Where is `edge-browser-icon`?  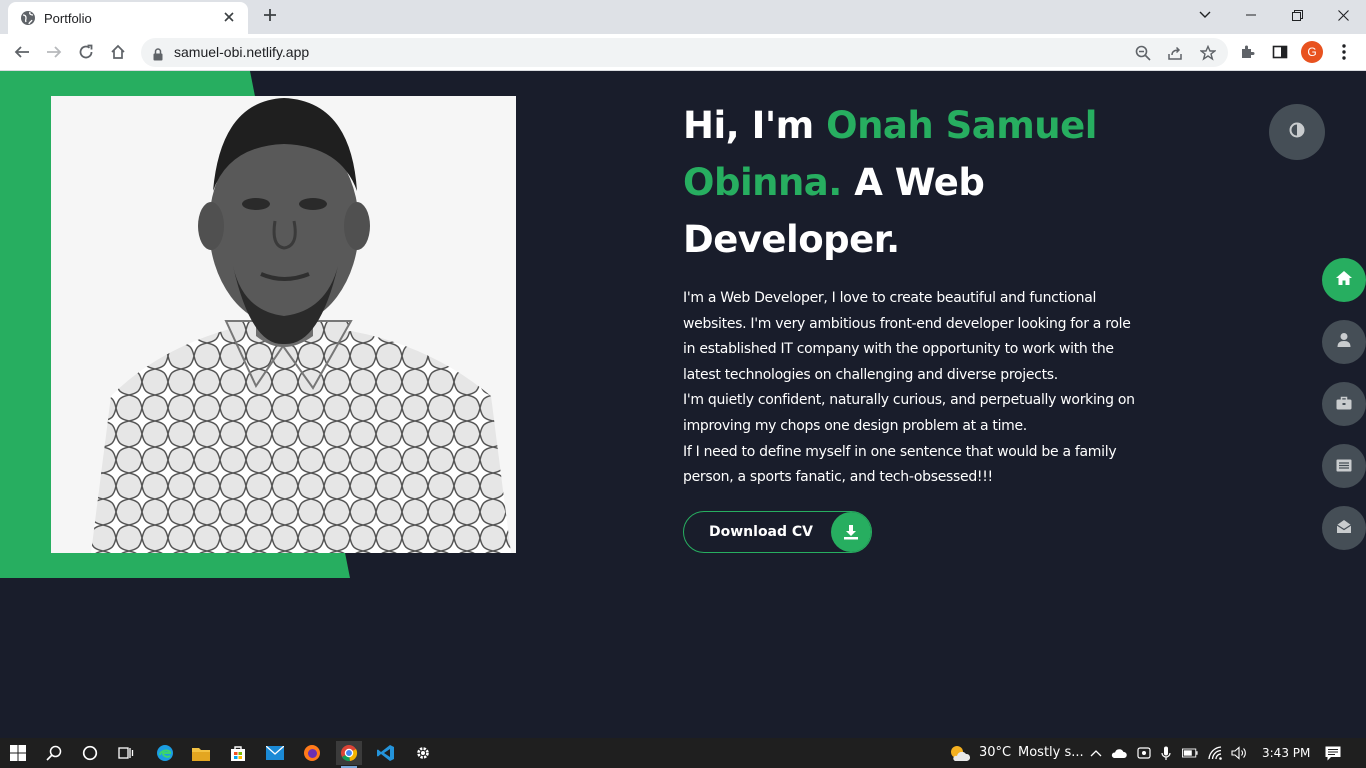
edge-browser-icon is located at coordinates (165, 753).